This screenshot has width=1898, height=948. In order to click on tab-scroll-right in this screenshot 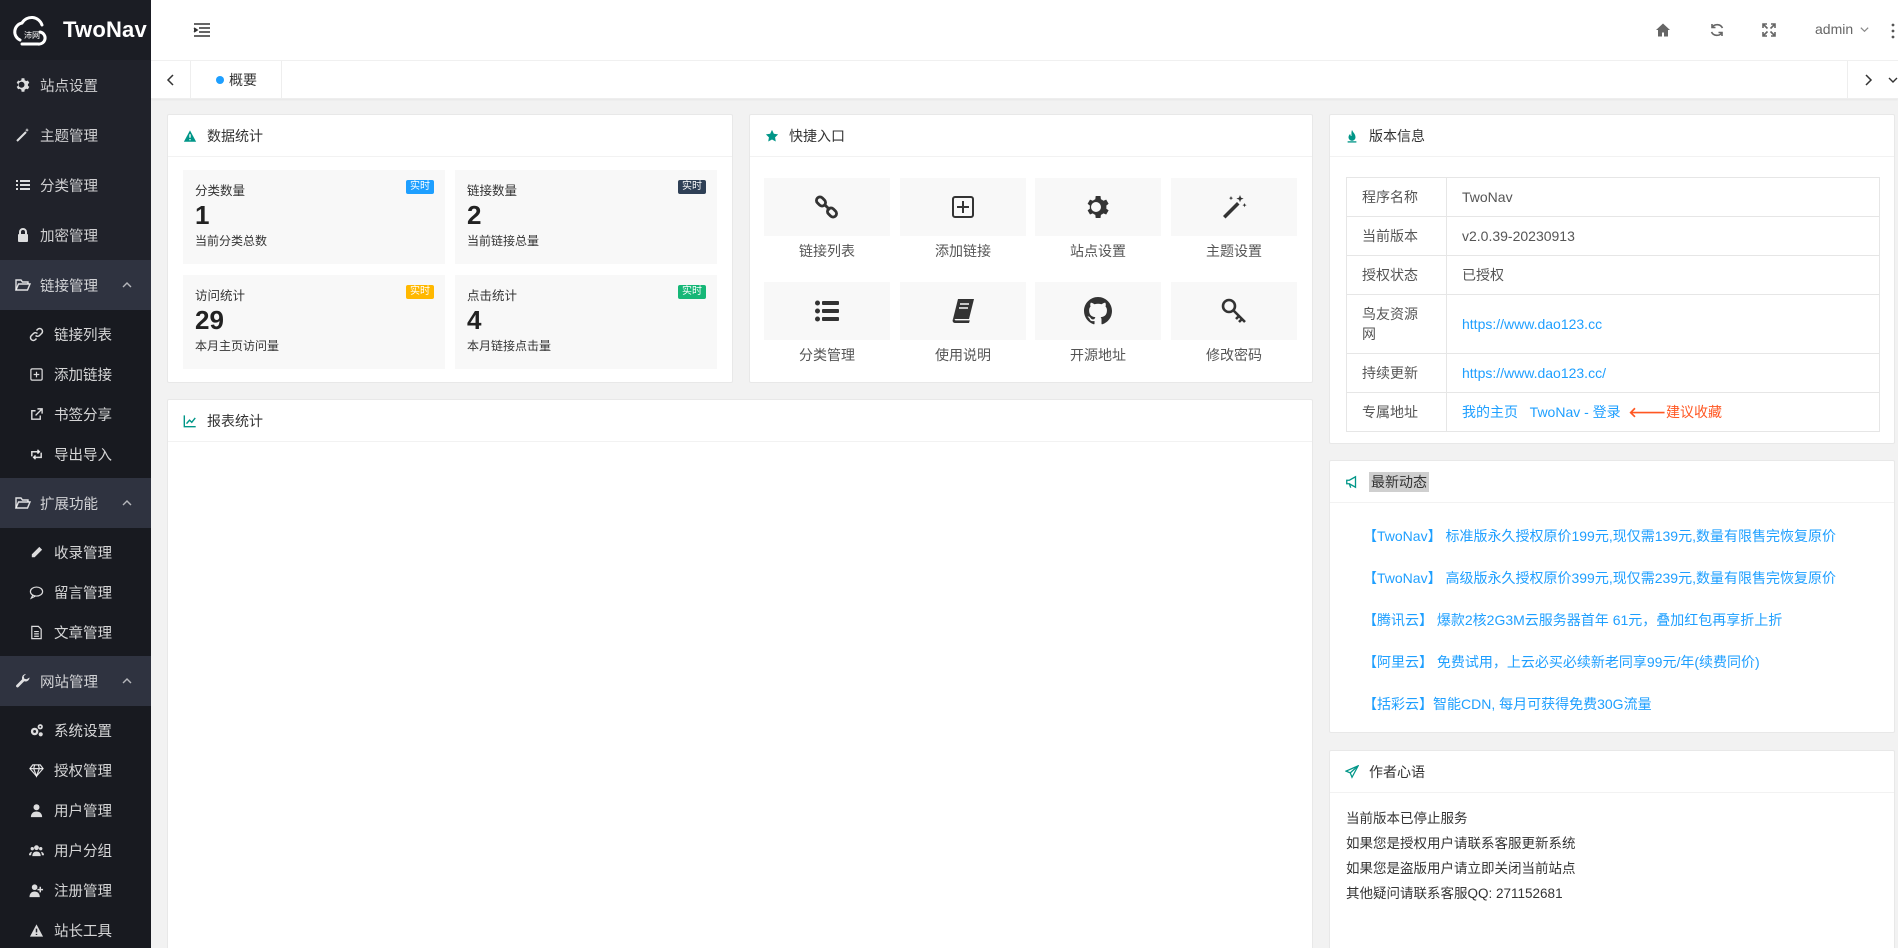, I will do `click(1867, 80)`.